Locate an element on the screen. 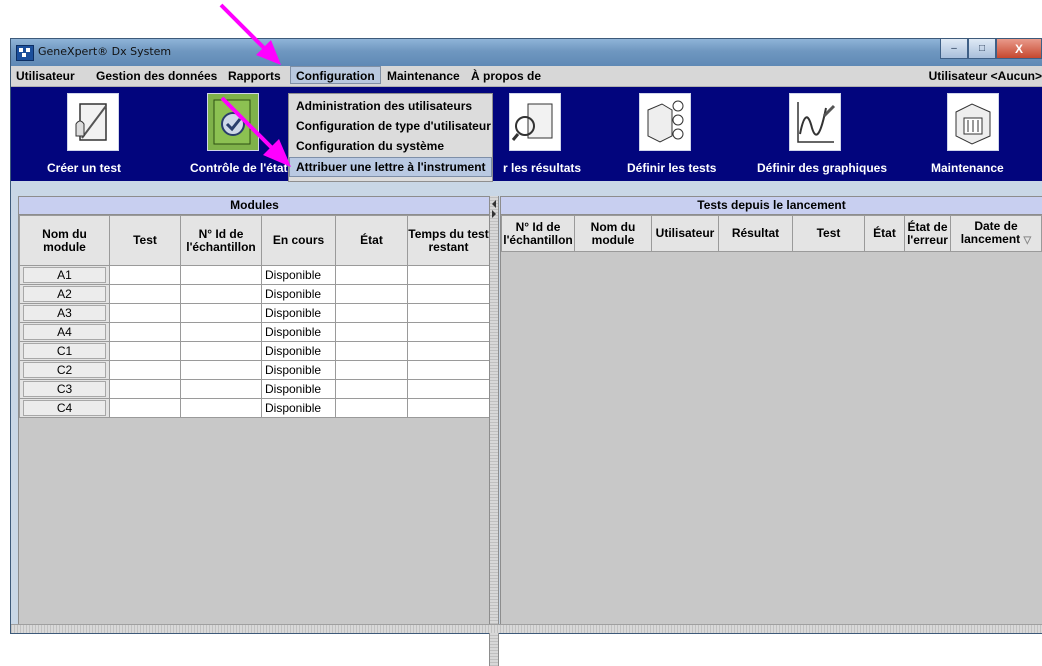 Image resolution: width=1042 pixels, height=666 pixels. current-user-status: Utilisateur <Aucun> is located at coordinates (985, 76).